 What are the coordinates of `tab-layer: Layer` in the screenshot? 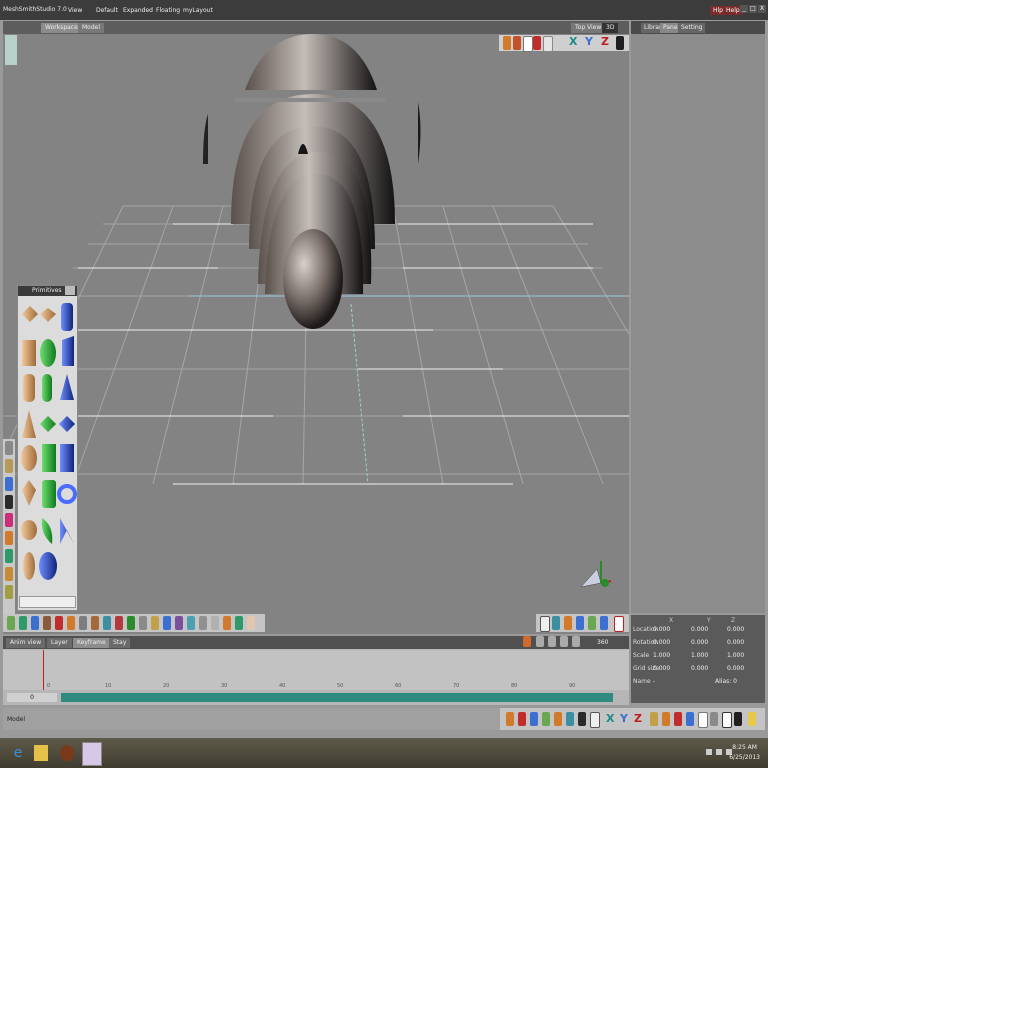 It's located at (59, 643).